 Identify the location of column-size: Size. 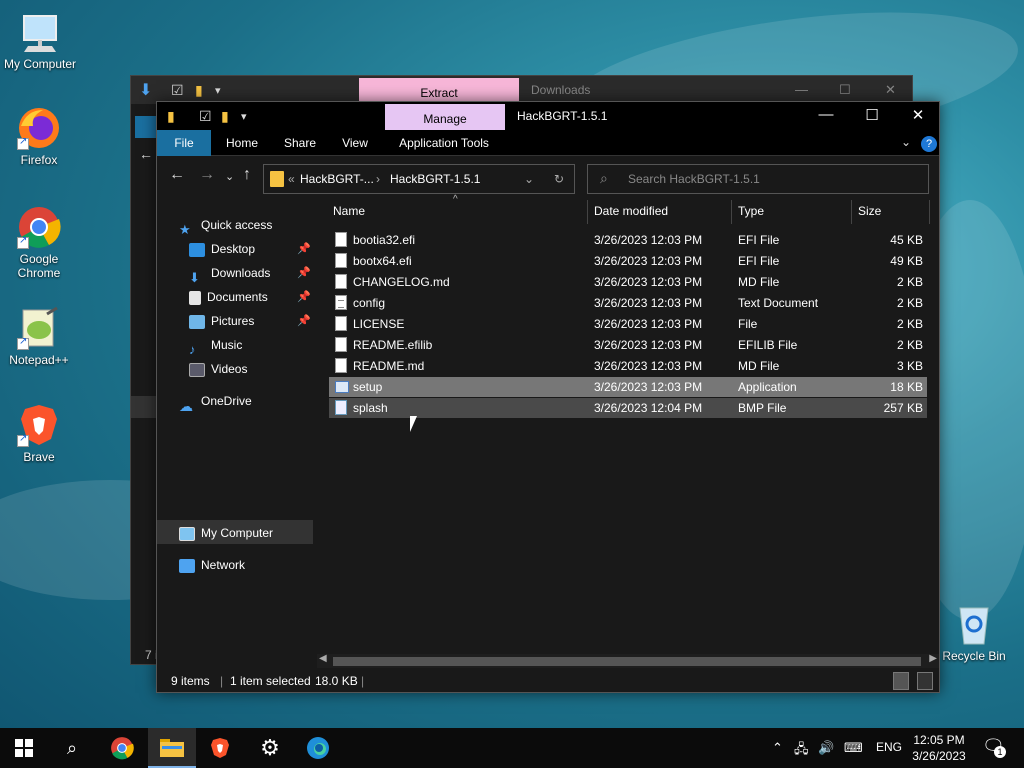
(869, 211).